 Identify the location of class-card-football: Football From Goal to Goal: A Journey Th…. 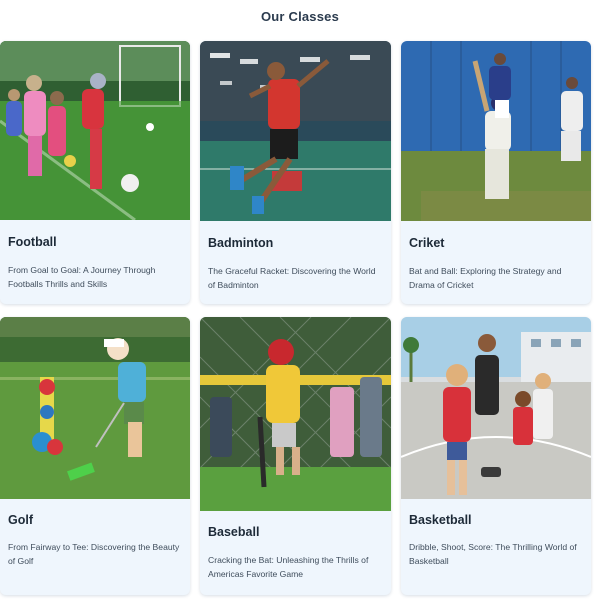
(95, 172).